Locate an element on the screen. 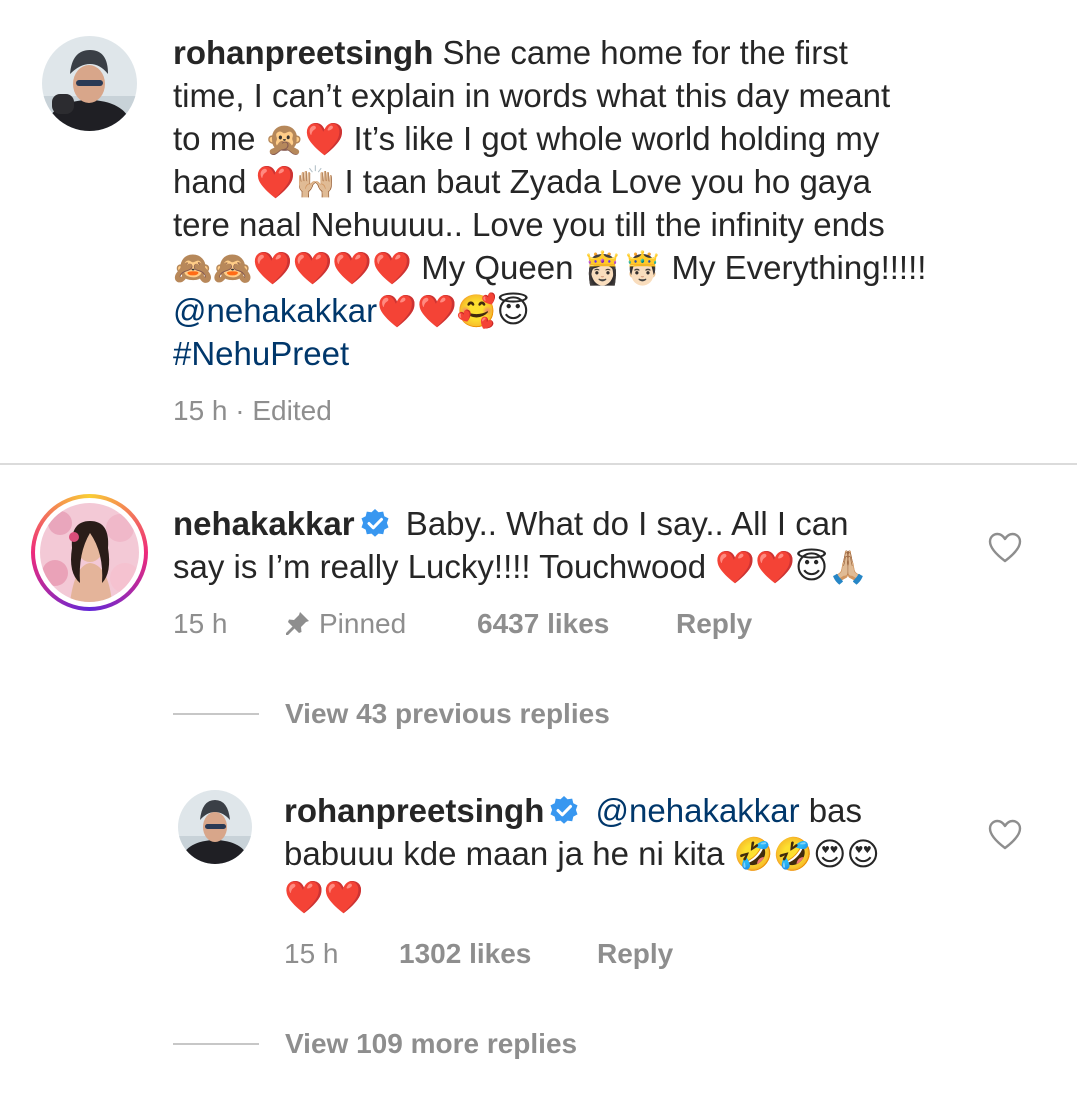  story-ring is located at coordinates (89, 552).